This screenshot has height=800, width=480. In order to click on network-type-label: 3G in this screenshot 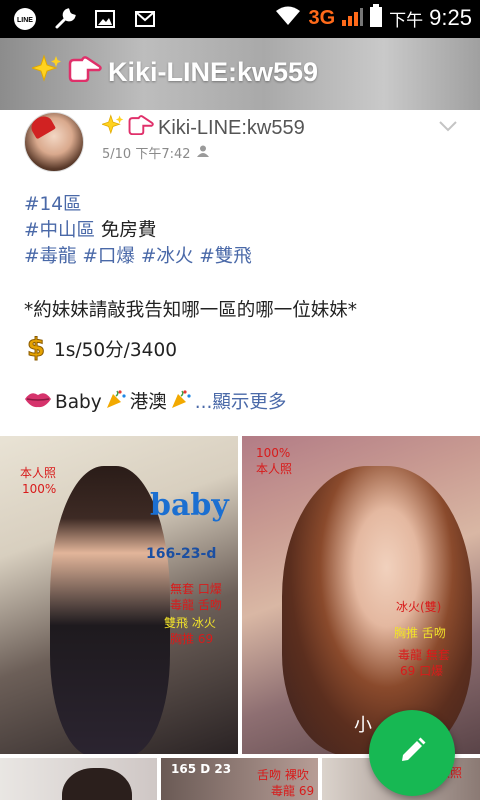, I will do `click(322, 17)`.